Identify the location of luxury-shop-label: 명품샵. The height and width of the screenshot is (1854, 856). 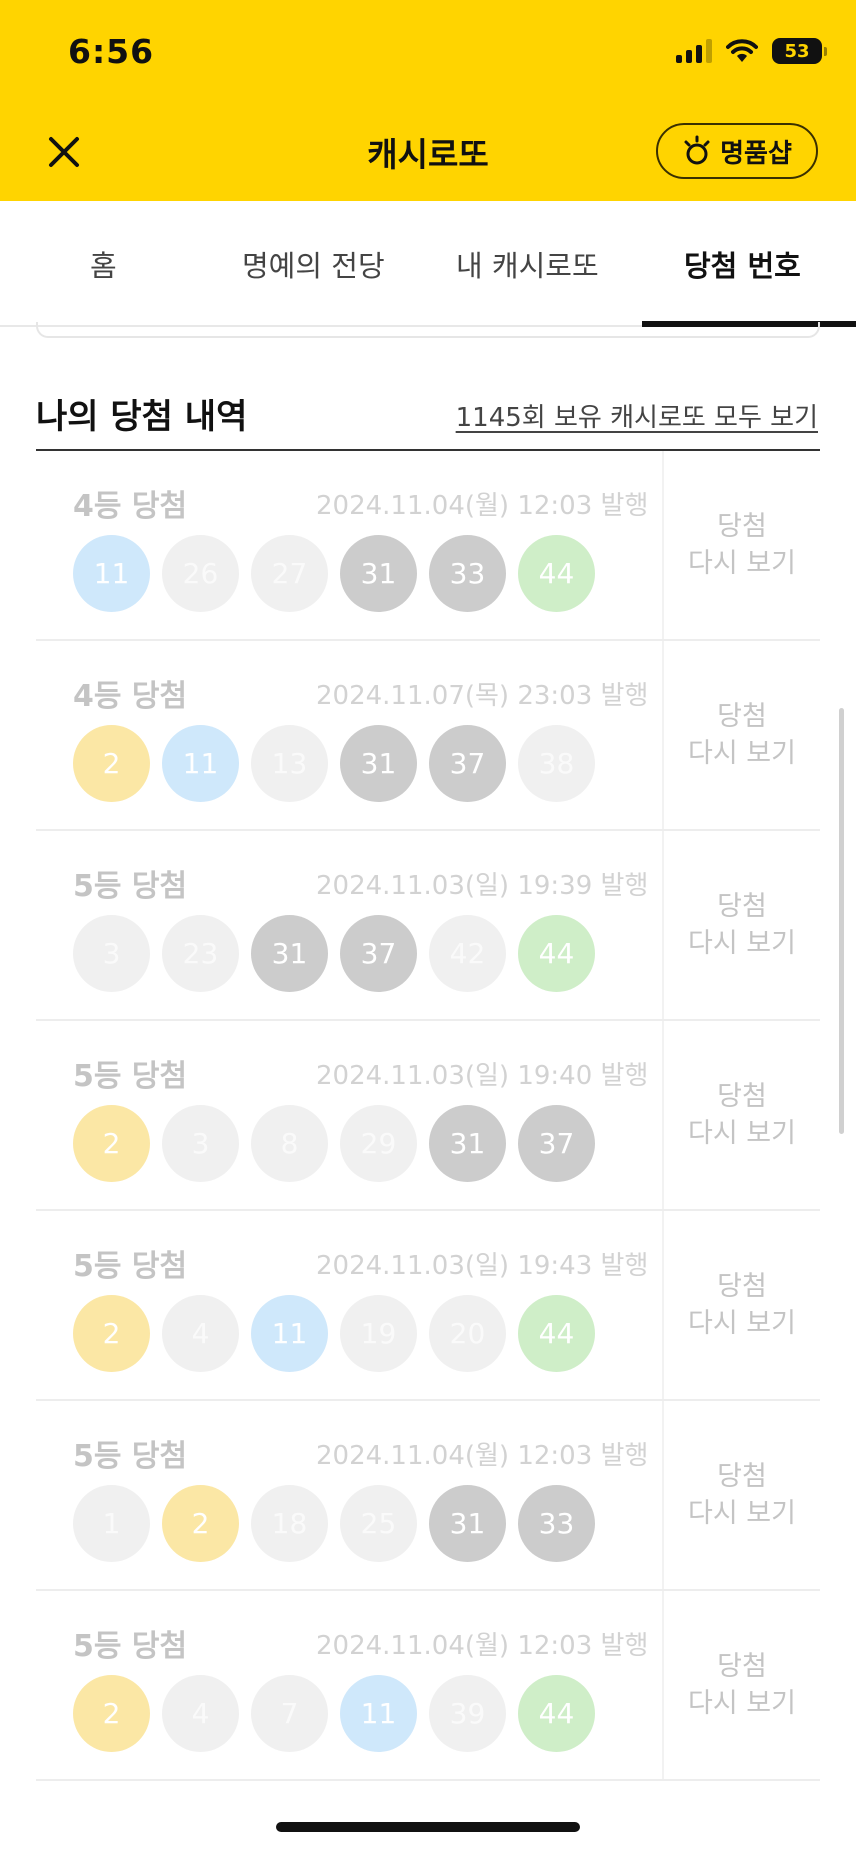
(756, 153).